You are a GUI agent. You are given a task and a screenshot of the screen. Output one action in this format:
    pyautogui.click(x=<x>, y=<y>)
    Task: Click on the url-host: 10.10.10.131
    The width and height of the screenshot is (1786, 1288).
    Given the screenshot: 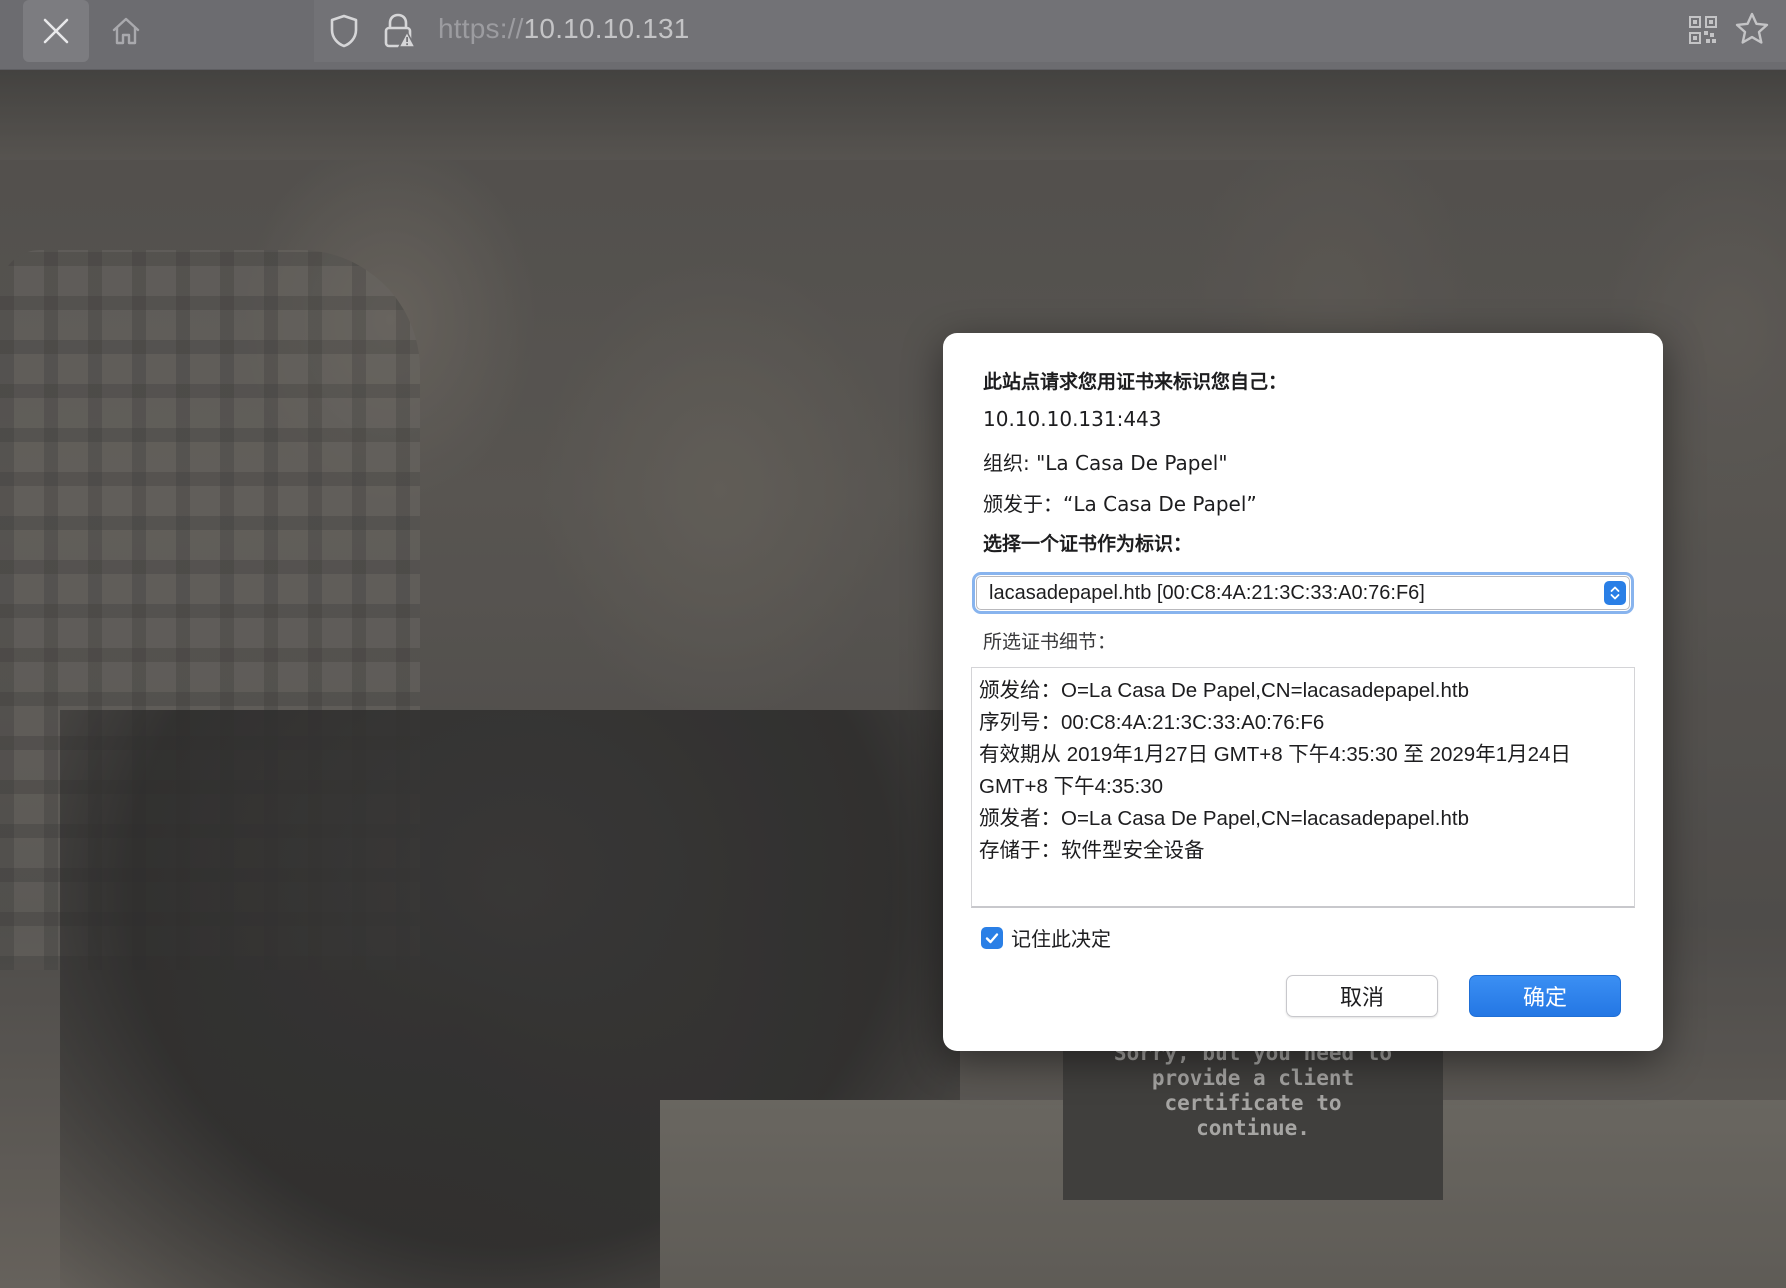 What is the action you would take?
    pyautogui.click(x=606, y=28)
    